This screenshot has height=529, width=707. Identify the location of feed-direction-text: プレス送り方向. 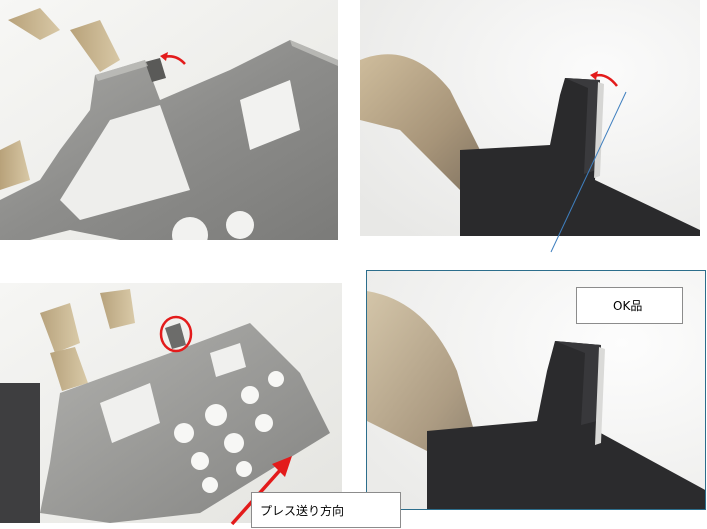
(302, 510).